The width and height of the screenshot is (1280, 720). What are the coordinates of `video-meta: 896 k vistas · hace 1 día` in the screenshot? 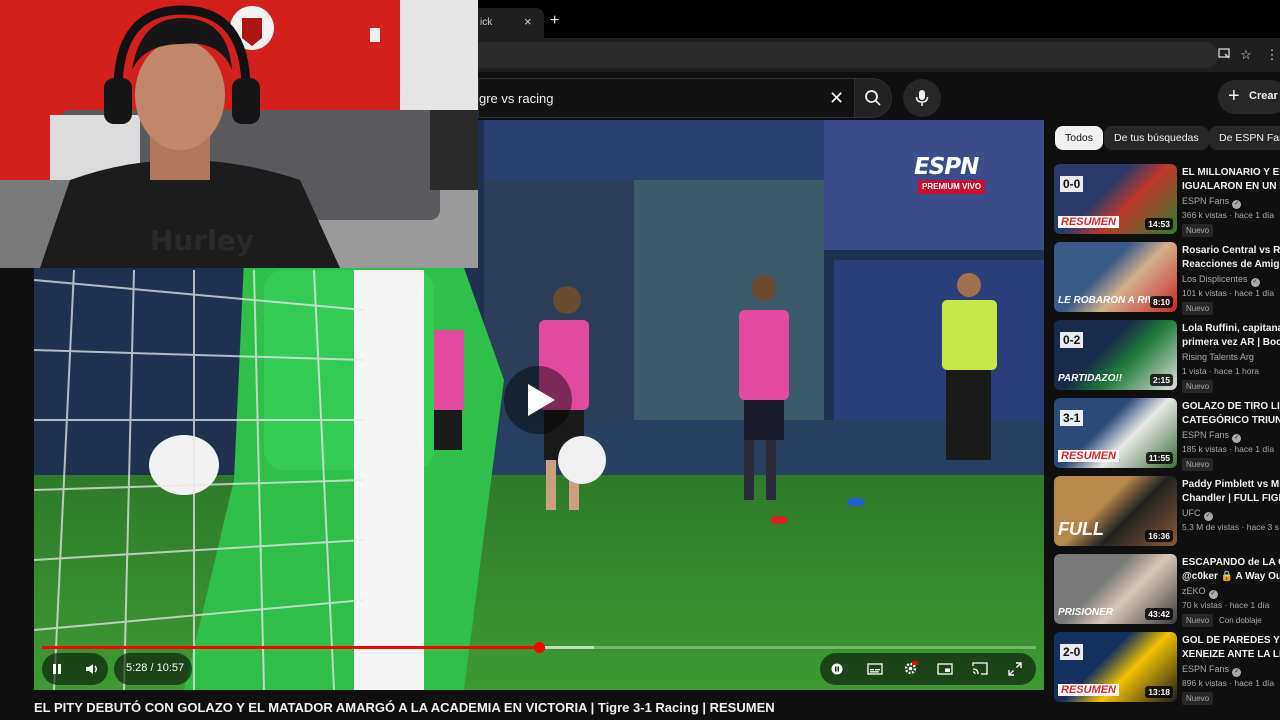 It's located at (1228, 683).